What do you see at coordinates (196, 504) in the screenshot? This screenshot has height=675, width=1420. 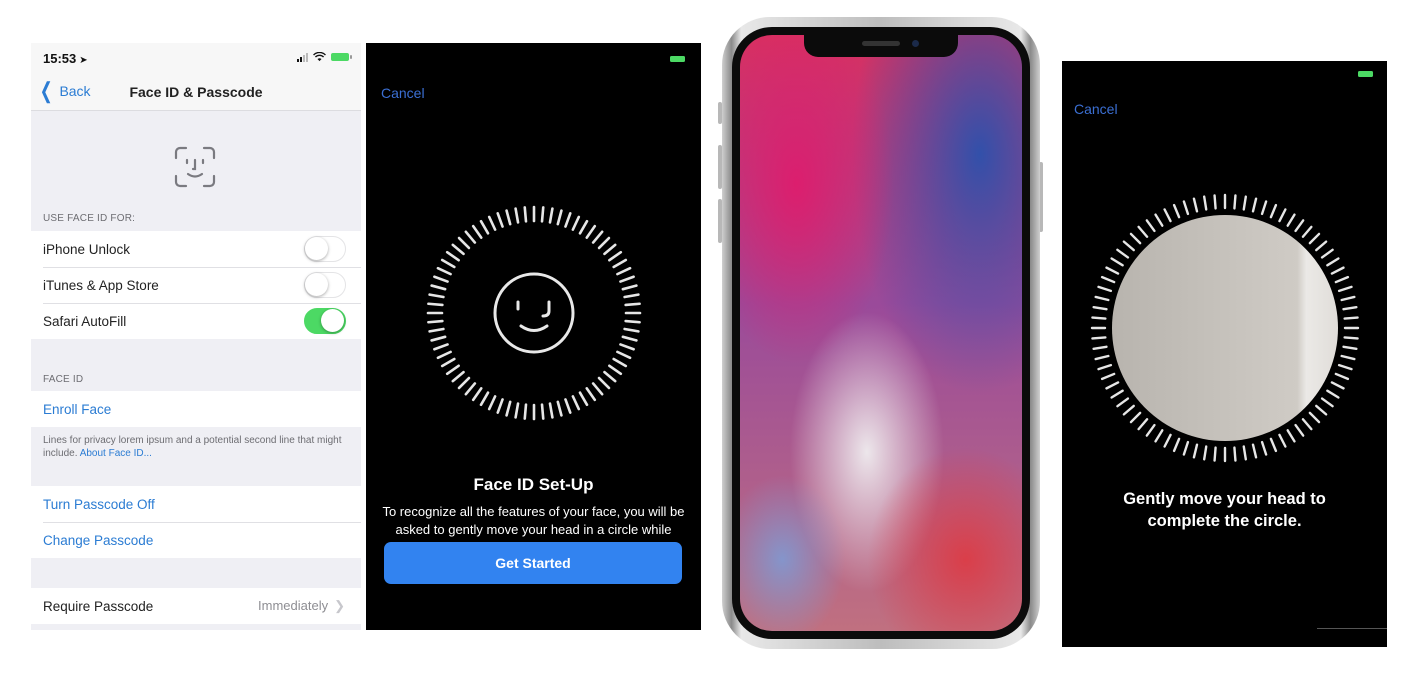 I see `turn-passcode-off-button: Turn Passcode Off` at bounding box center [196, 504].